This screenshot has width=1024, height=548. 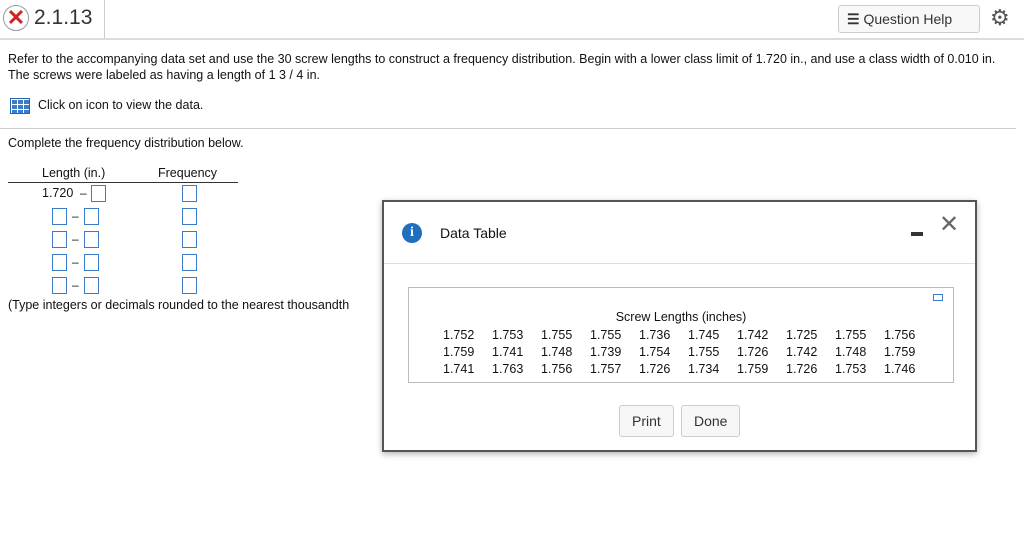 I want to click on cell: 1.725, so click(x=802, y=335).